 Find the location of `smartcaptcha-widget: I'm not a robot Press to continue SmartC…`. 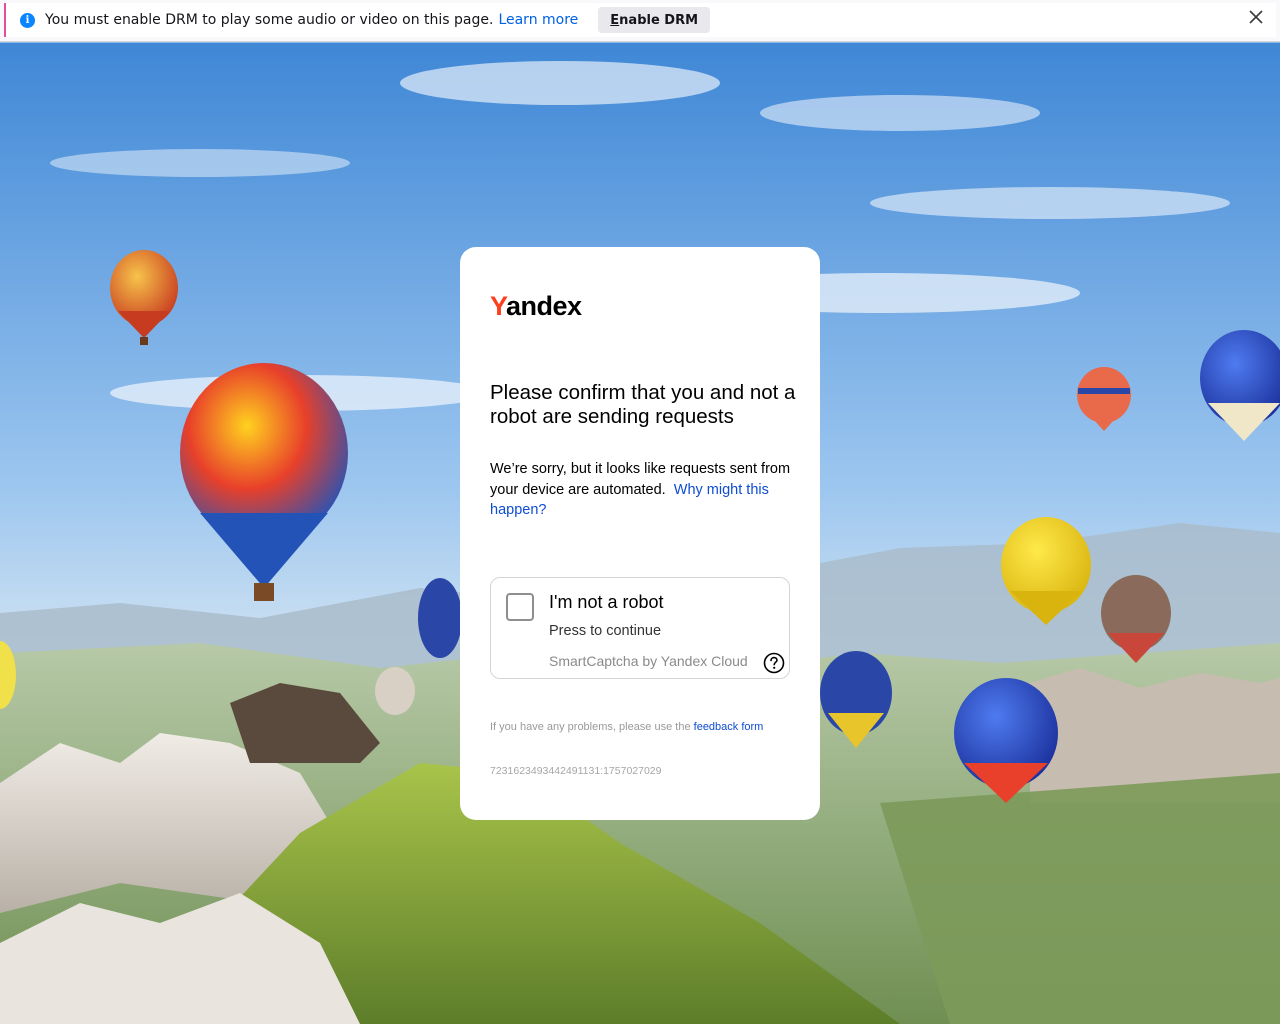

smartcaptcha-widget: I'm not a robot Press to continue SmartC… is located at coordinates (640, 628).